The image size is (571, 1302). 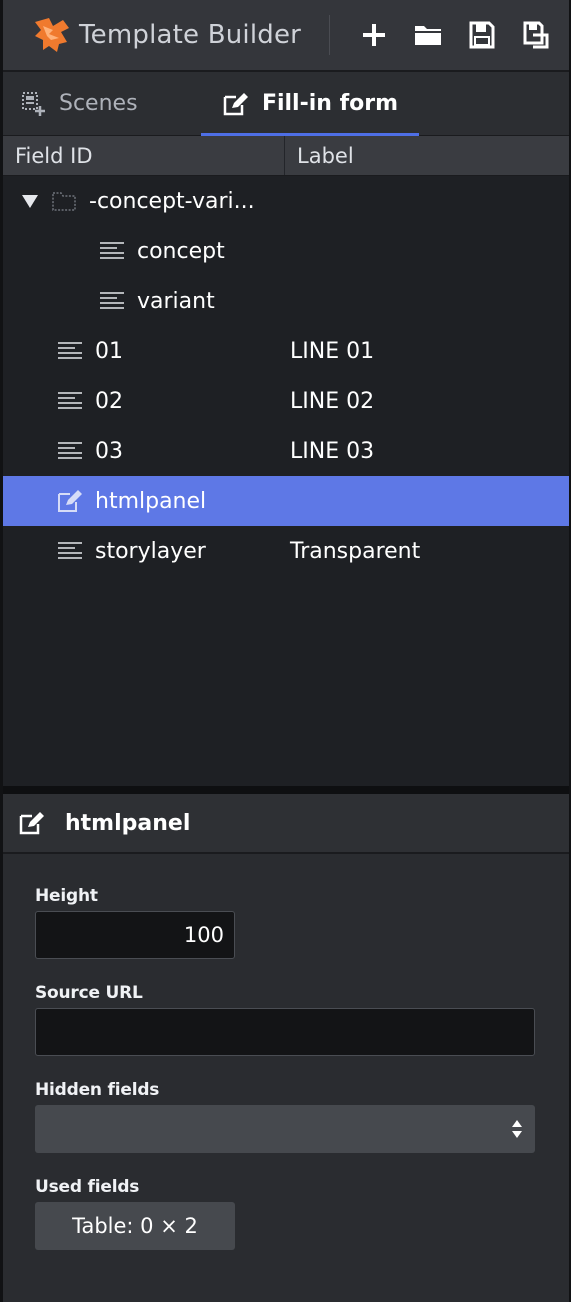 I want to click on tree-row-id: 02, so click(x=109, y=401).